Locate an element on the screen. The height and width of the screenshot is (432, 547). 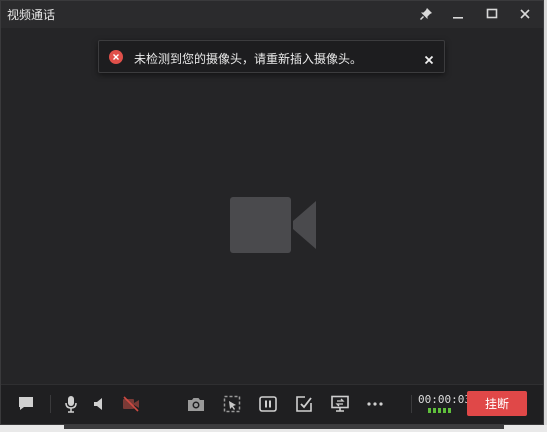
snapshot-button is located at coordinates (196, 404).